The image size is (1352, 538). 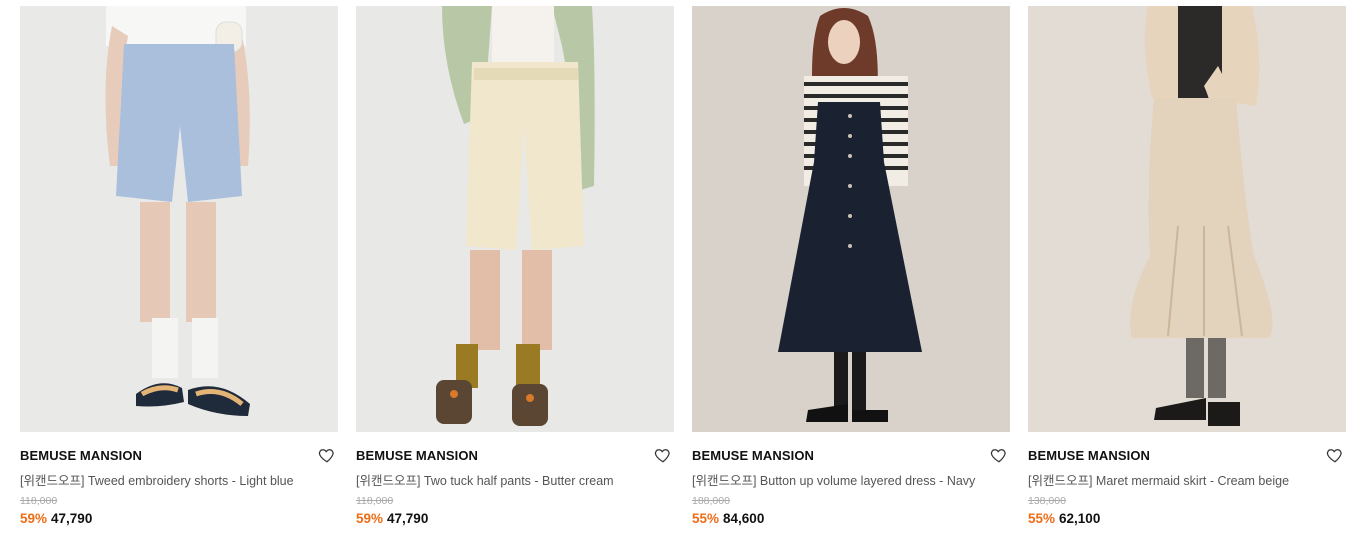 I want to click on sale-price: 84,600, so click(x=744, y=518).